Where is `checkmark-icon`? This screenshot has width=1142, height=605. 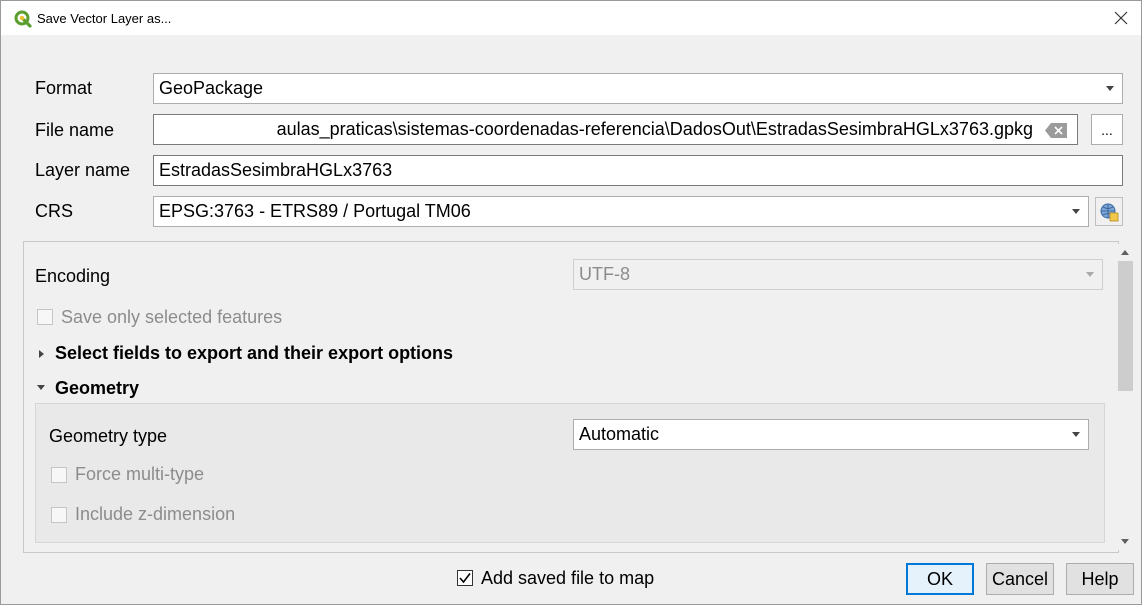
checkmark-icon is located at coordinates (465, 578).